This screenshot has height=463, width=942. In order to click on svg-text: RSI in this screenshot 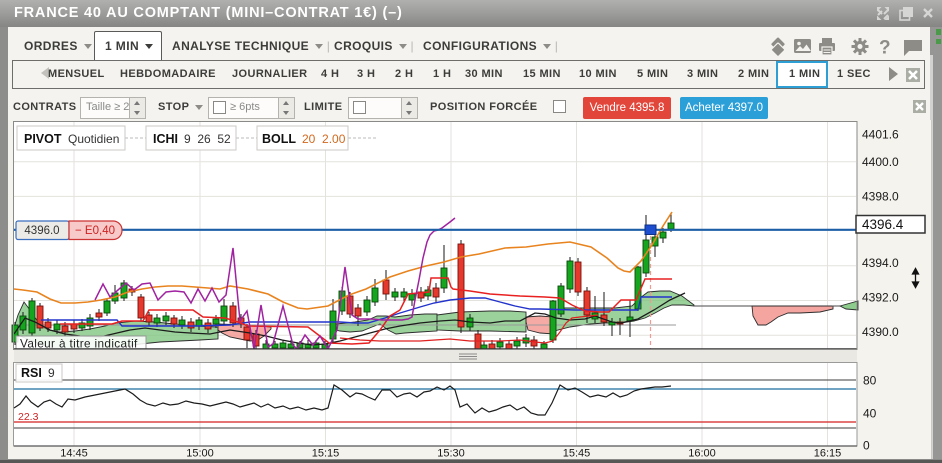, I will do `click(31, 373)`.